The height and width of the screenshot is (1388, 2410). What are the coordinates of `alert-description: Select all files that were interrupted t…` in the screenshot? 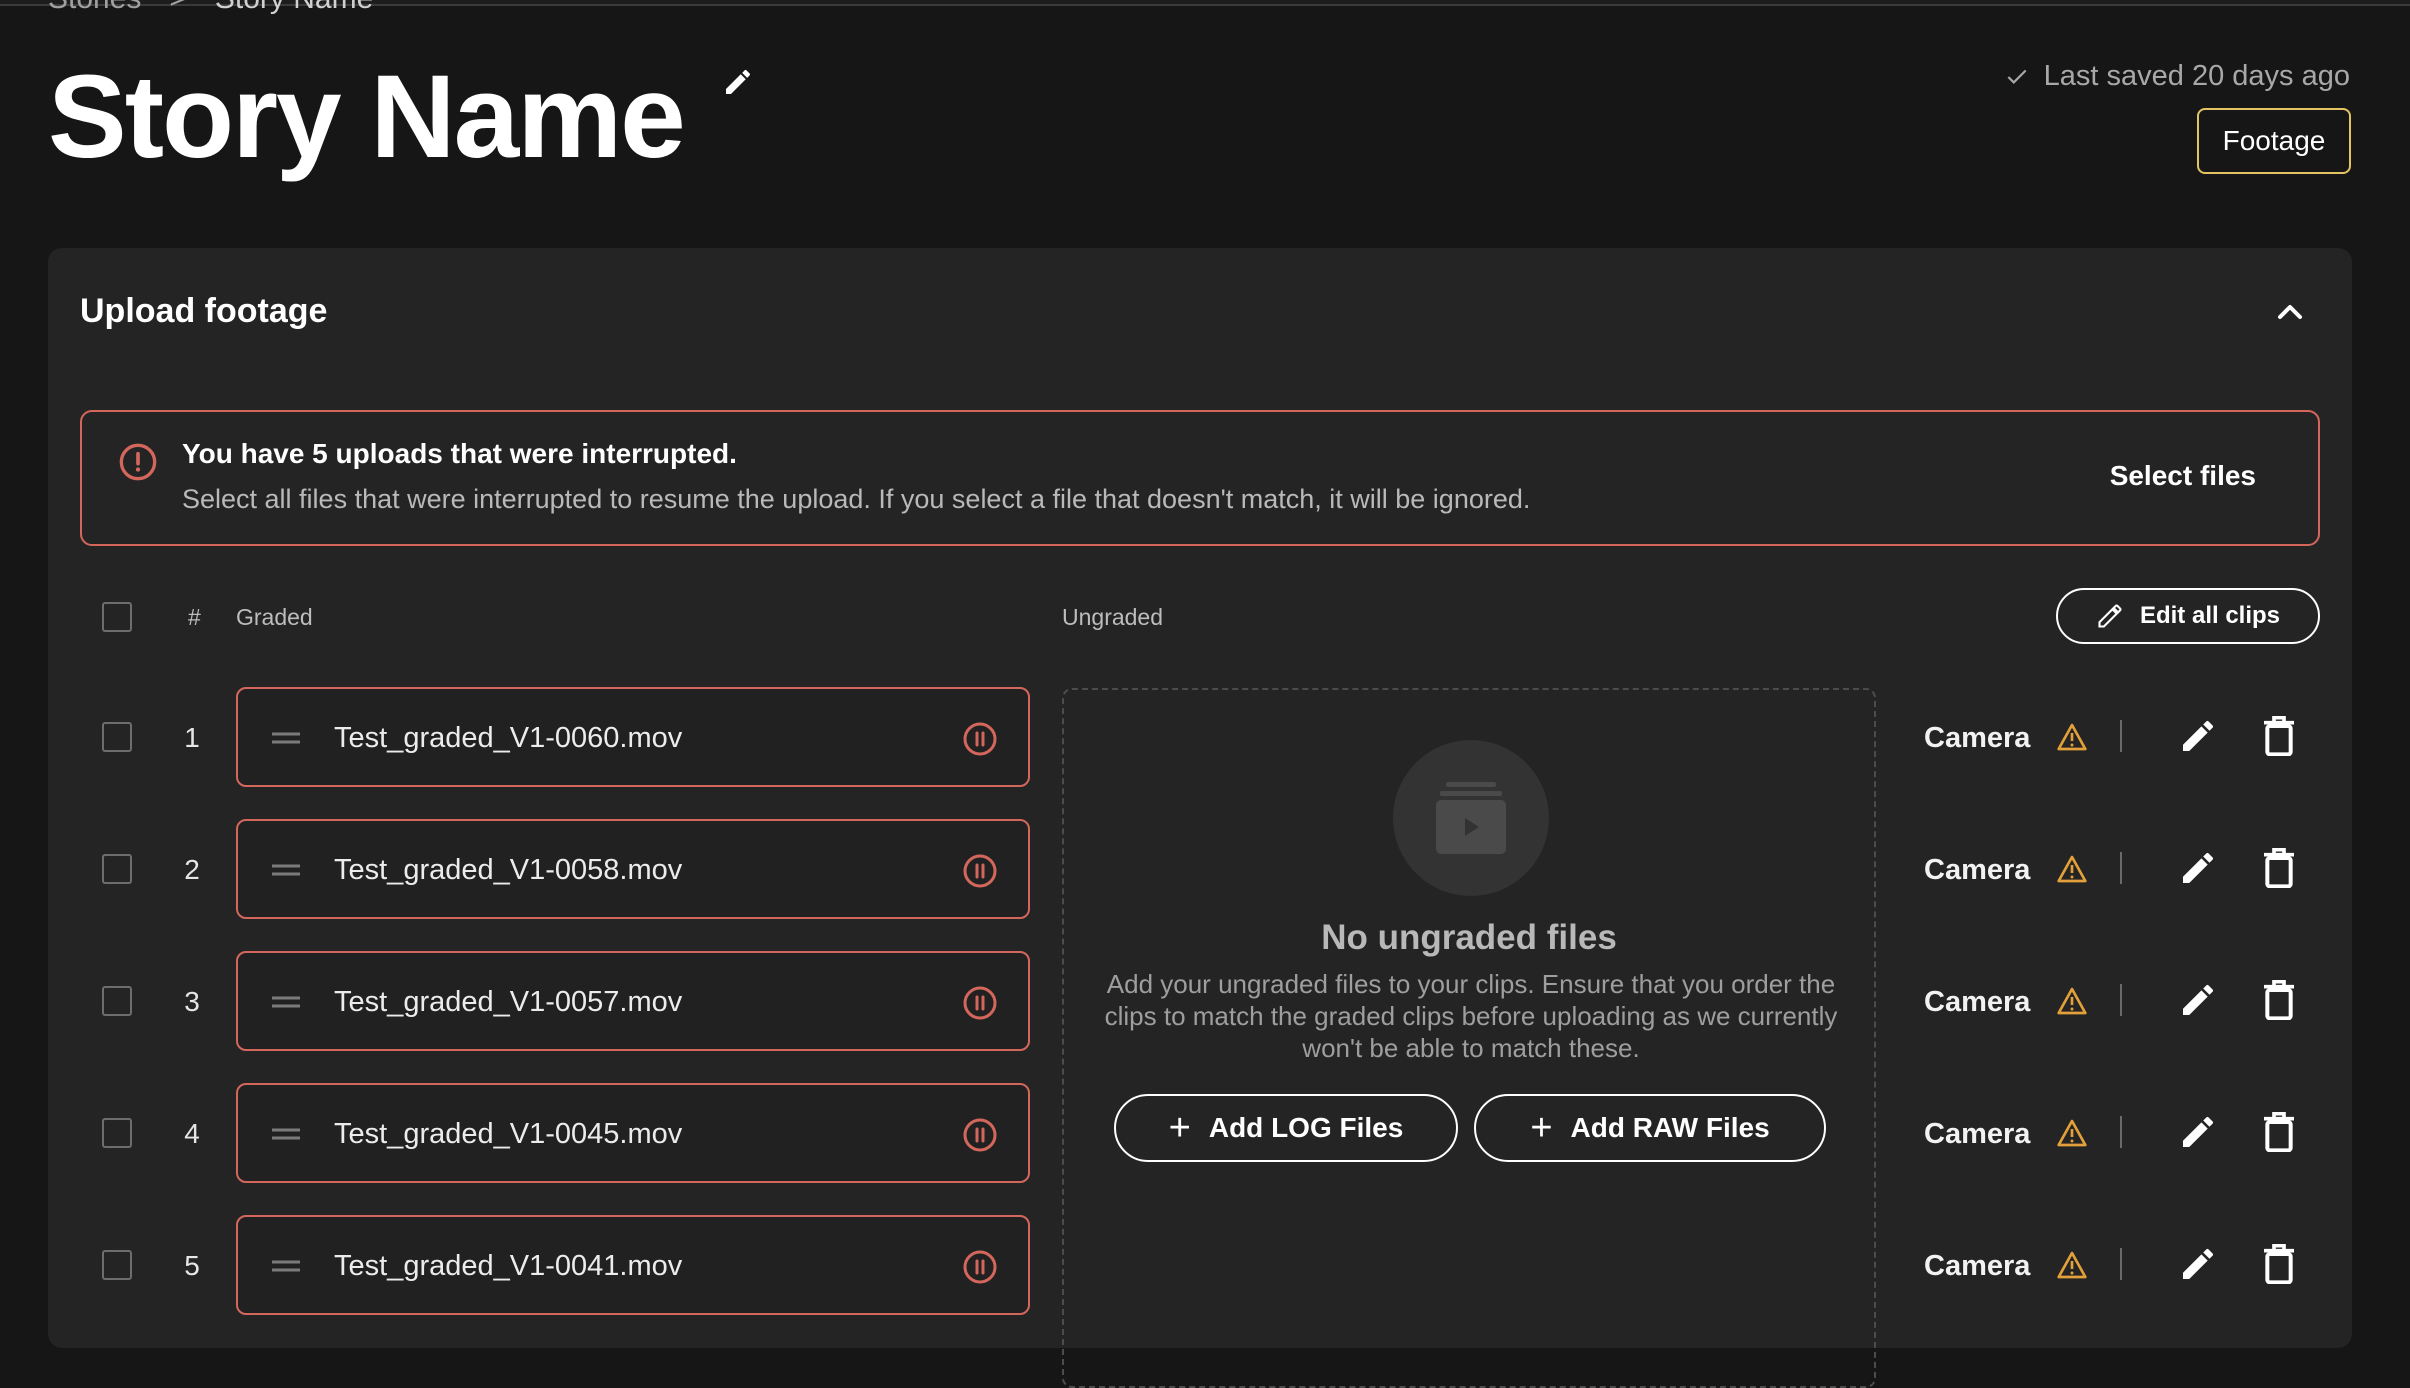 It's located at (856, 499).